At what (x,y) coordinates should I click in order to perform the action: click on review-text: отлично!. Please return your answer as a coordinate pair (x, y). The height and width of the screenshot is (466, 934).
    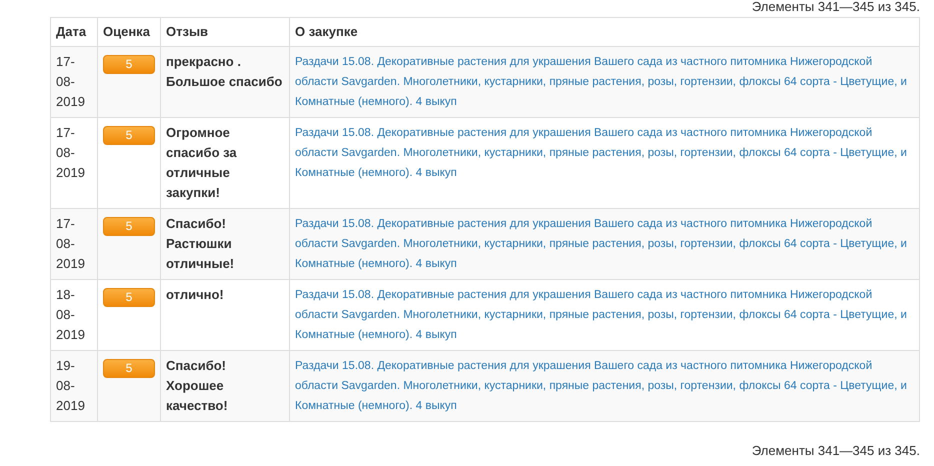
    Looking at the image, I should click on (195, 294).